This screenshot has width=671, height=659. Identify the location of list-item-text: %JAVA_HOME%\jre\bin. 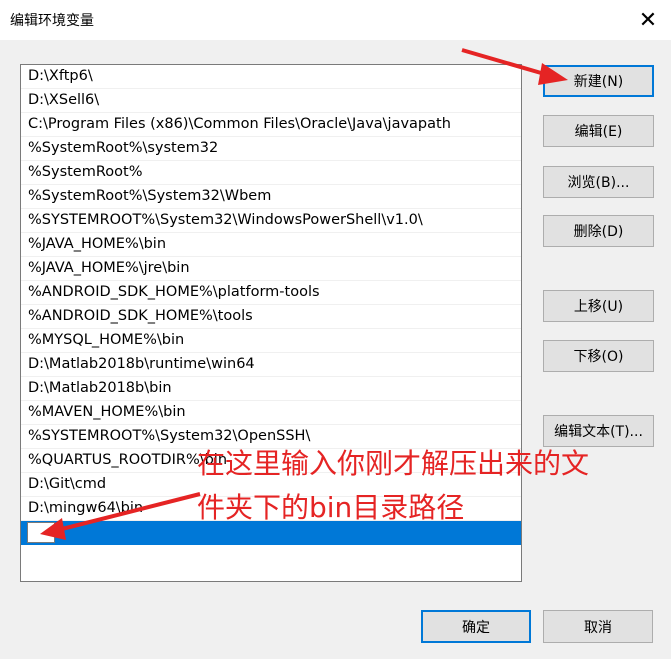
(109, 268).